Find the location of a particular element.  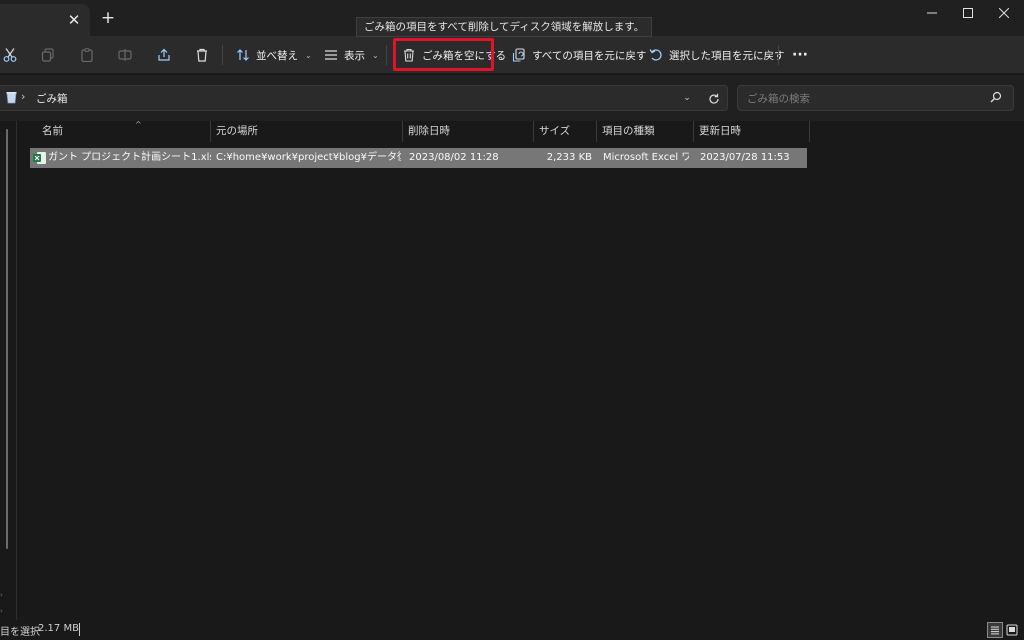

restore-all-icon is located at coordinates (518, 55).